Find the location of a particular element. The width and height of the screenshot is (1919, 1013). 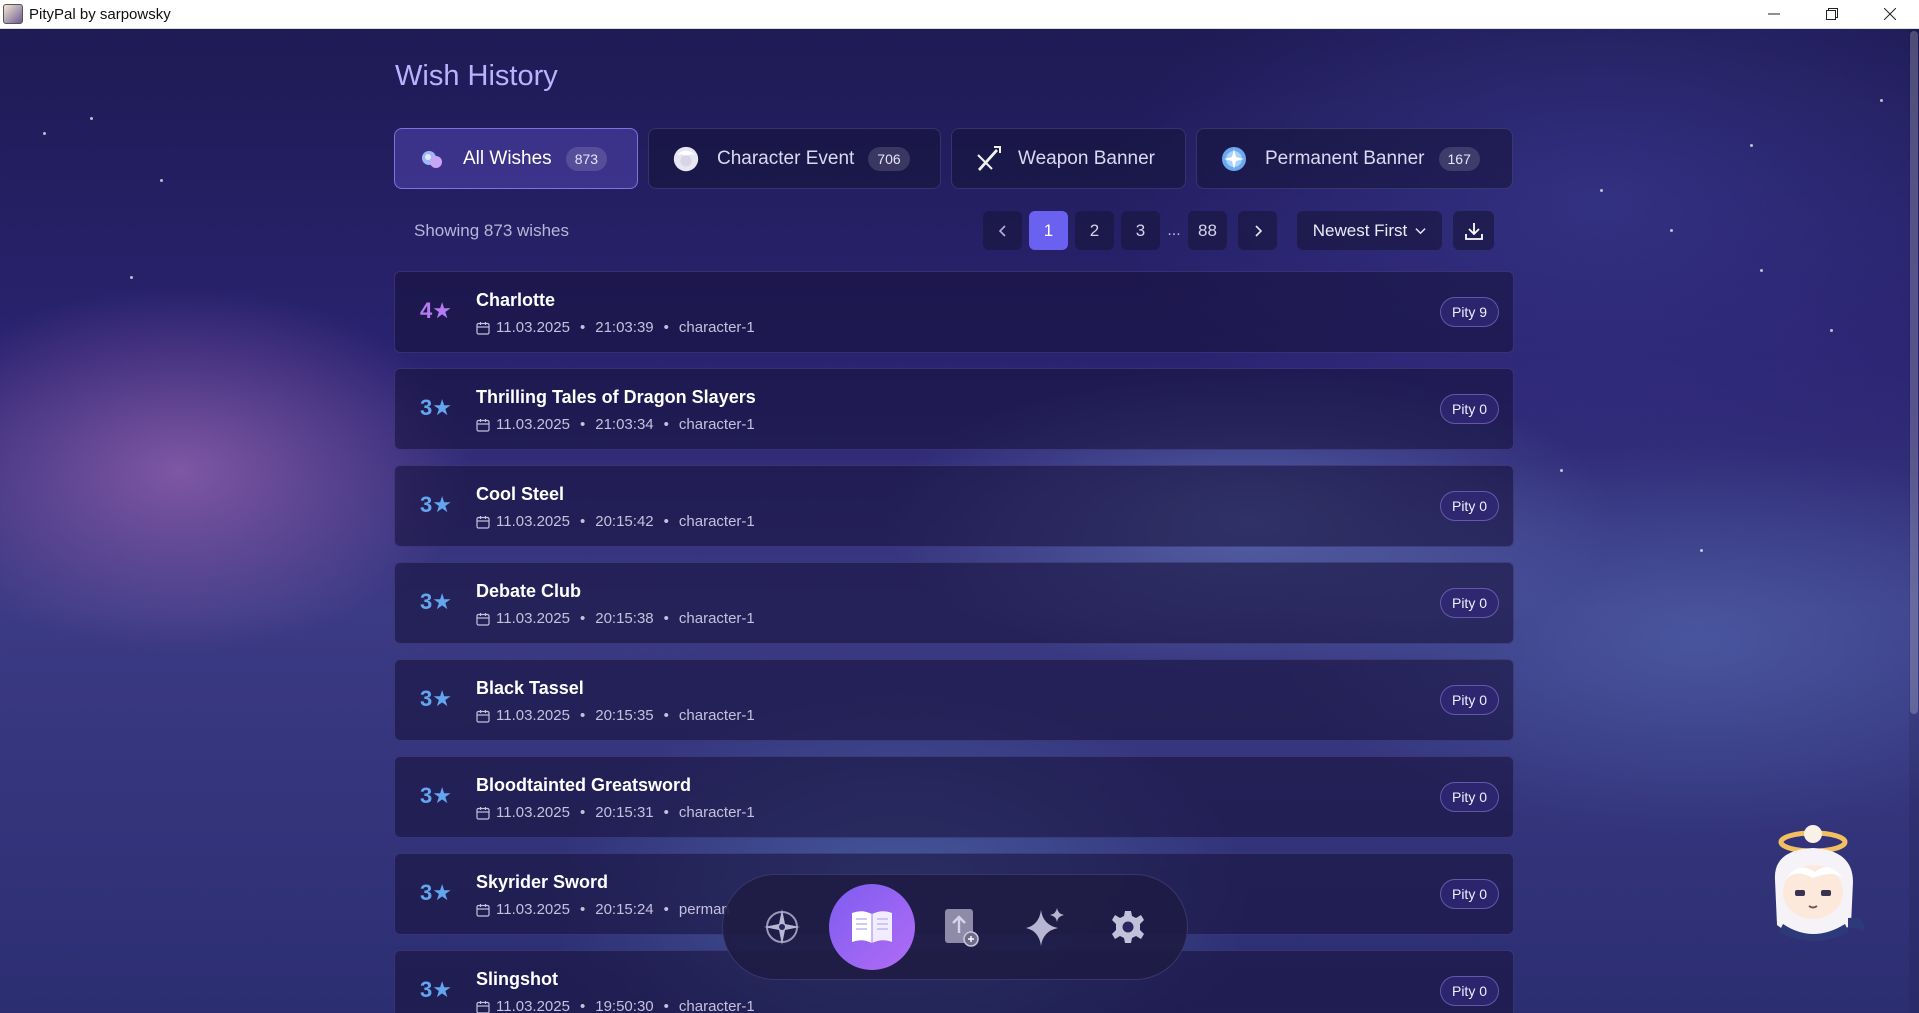

sparkles-icon is located at coordinates (1044, 927).